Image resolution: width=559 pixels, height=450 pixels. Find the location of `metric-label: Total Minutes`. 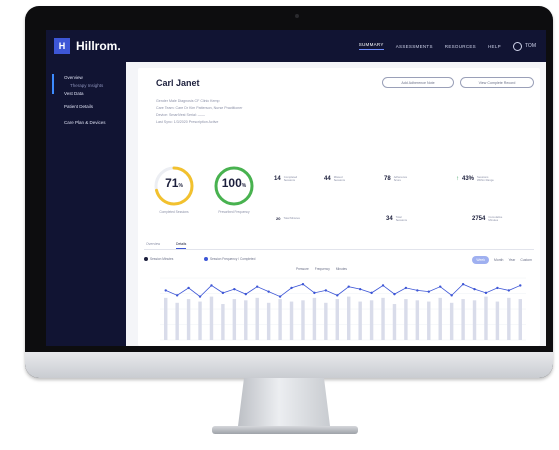

metric-label: Total Minutes is located at coordinates (291, 217).